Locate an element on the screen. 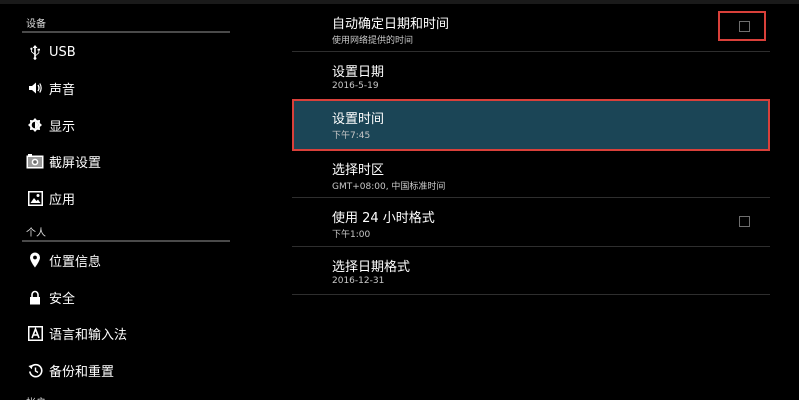 The width and height of the screenshot is (799, 400). pref-24-hour-format: 使用 24 小时格式 下午1:00 is located at coordinates (531, 222).